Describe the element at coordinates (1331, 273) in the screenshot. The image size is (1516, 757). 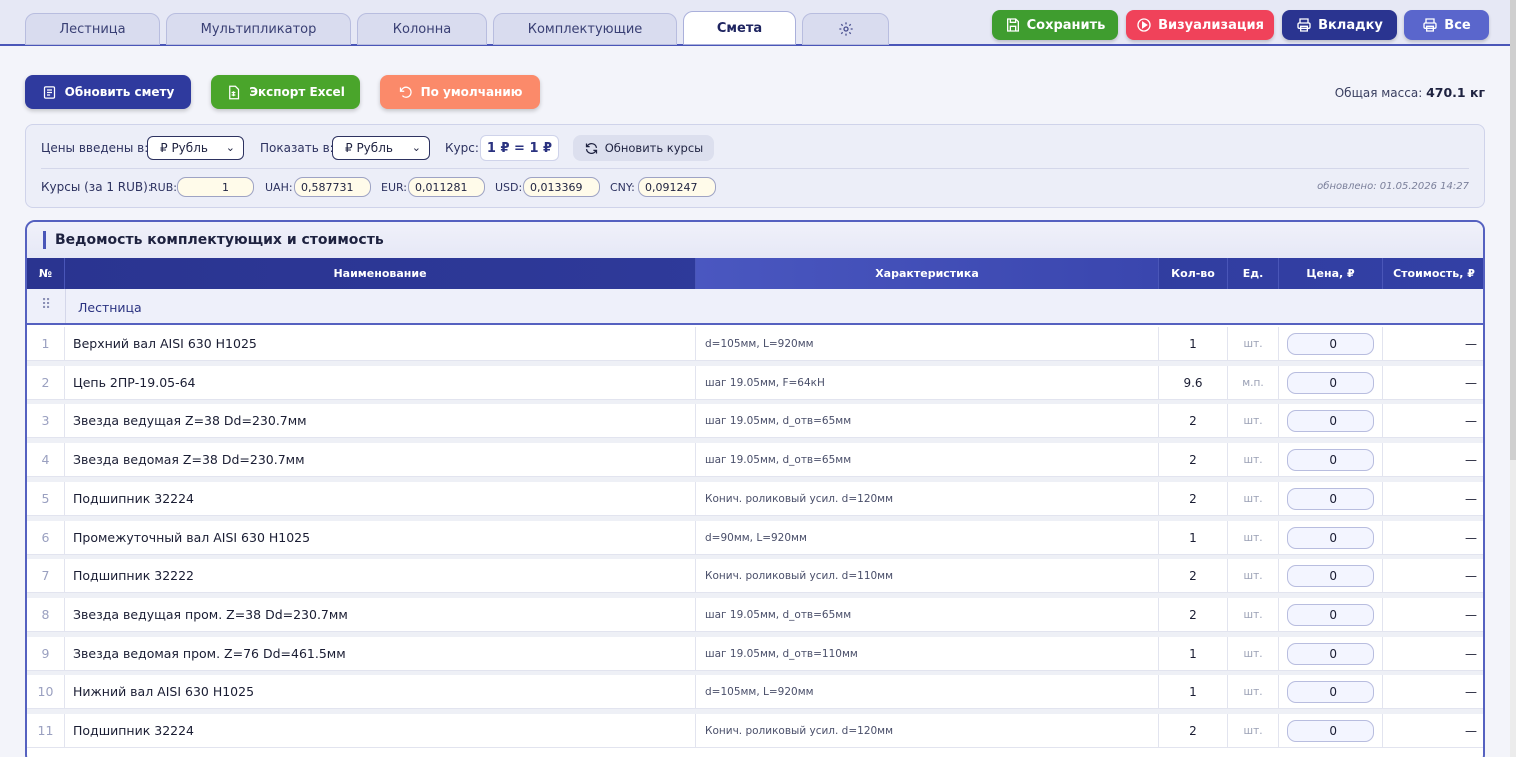
I see `header-price: Цена, ₽` at that location.